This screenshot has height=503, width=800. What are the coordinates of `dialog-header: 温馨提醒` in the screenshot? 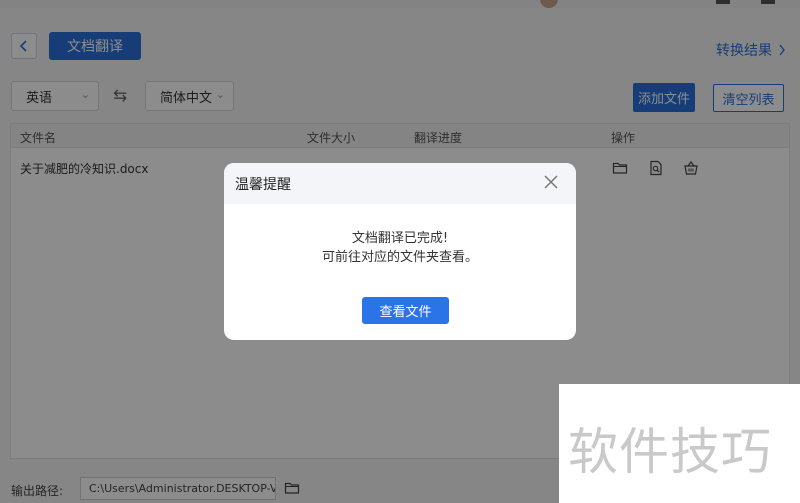 It's located at (400, 183).